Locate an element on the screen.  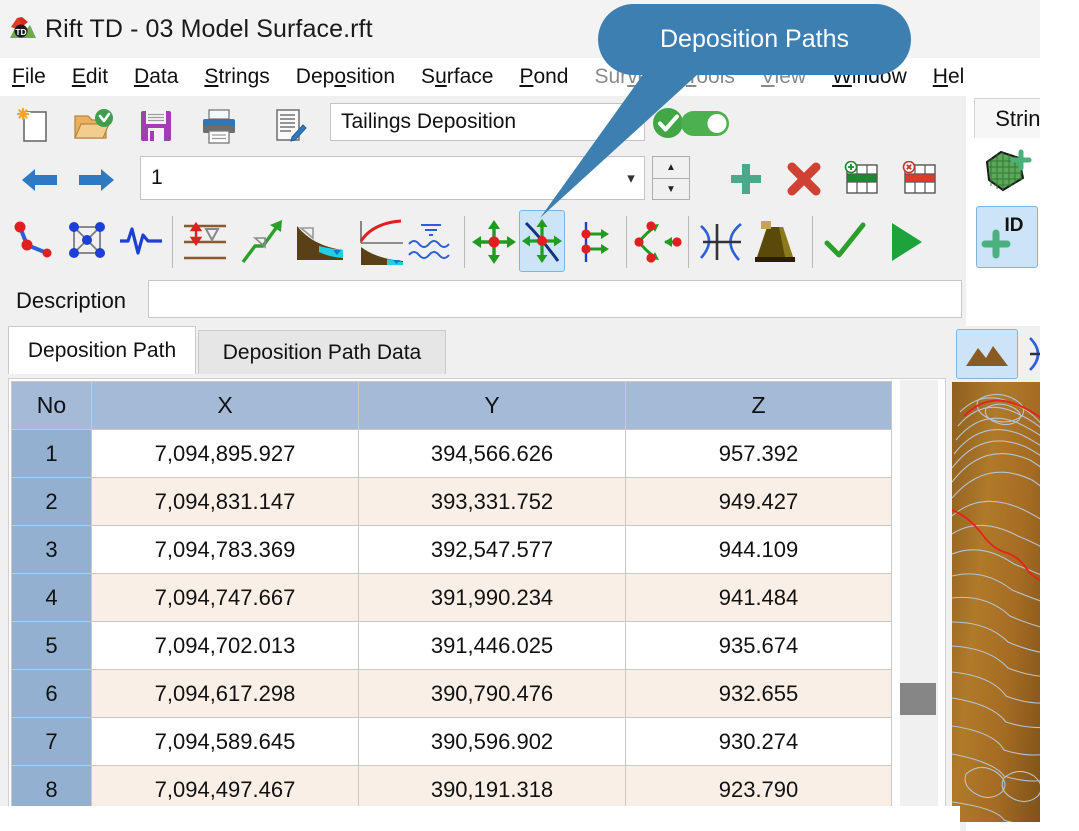
column-header-z: Z is located at coordinates (758, 405).